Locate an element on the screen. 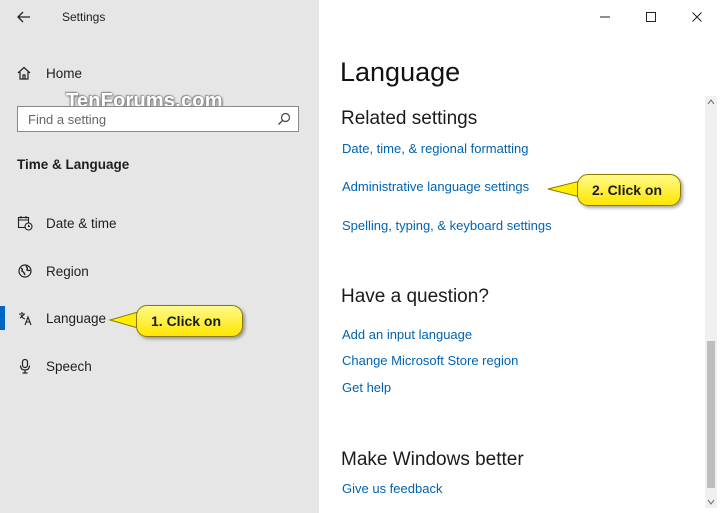  close-icon is located at coordinates (697, 17).